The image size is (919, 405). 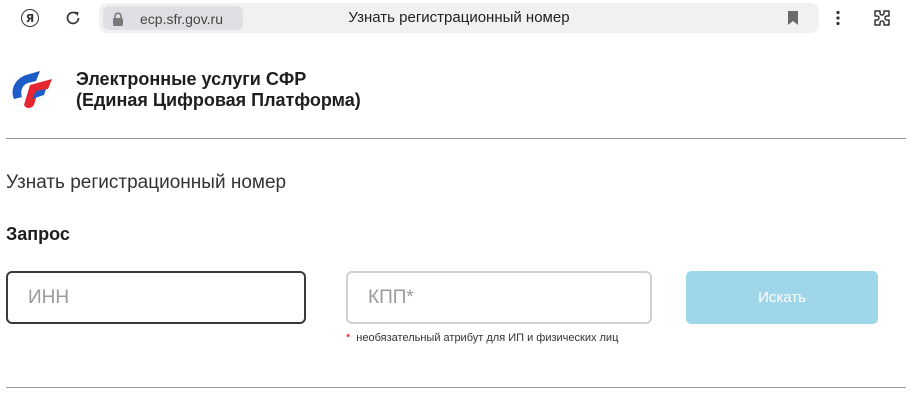 I want to click on search-button: Искать, so click(x=782, y=297).